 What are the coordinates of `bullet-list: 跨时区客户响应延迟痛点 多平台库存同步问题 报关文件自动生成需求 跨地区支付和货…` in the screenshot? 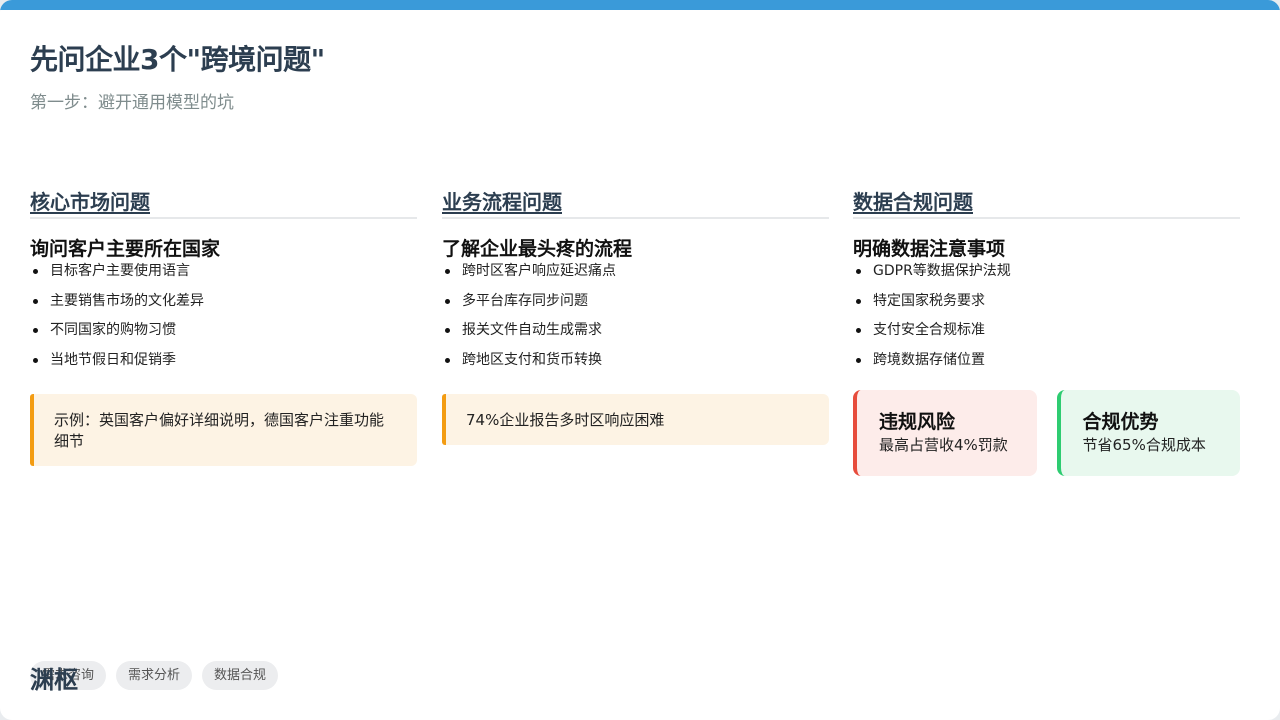 It's located at (635, 320).